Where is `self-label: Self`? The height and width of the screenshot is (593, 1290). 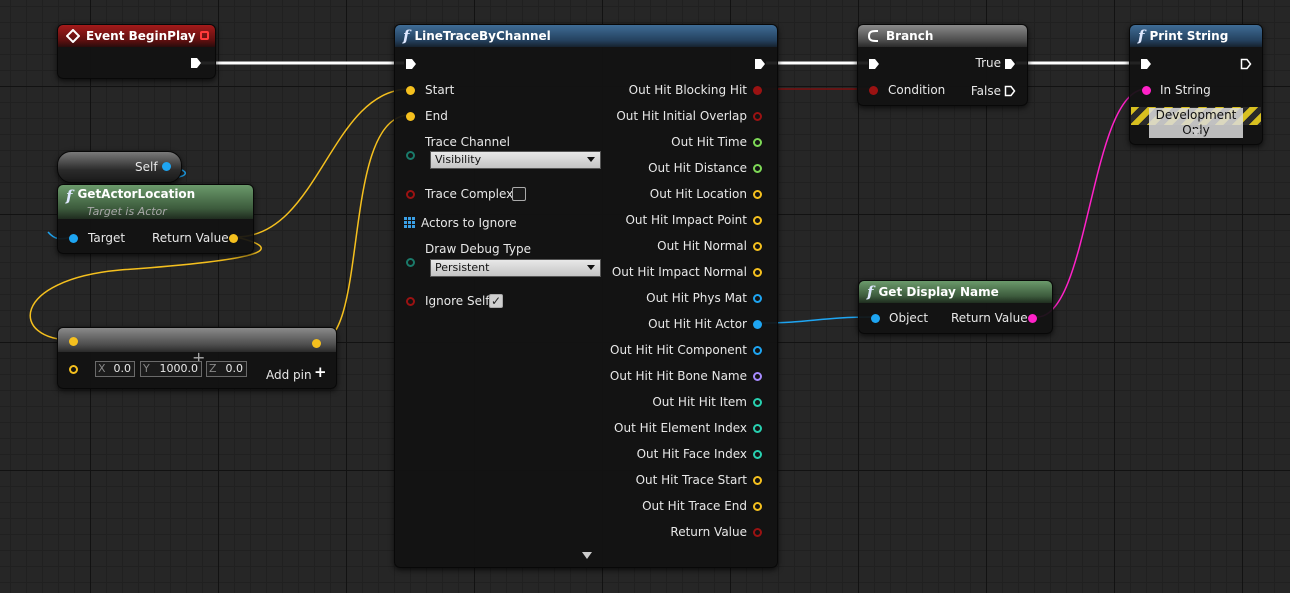 self-label: Self is located at coordinates (146, 167).